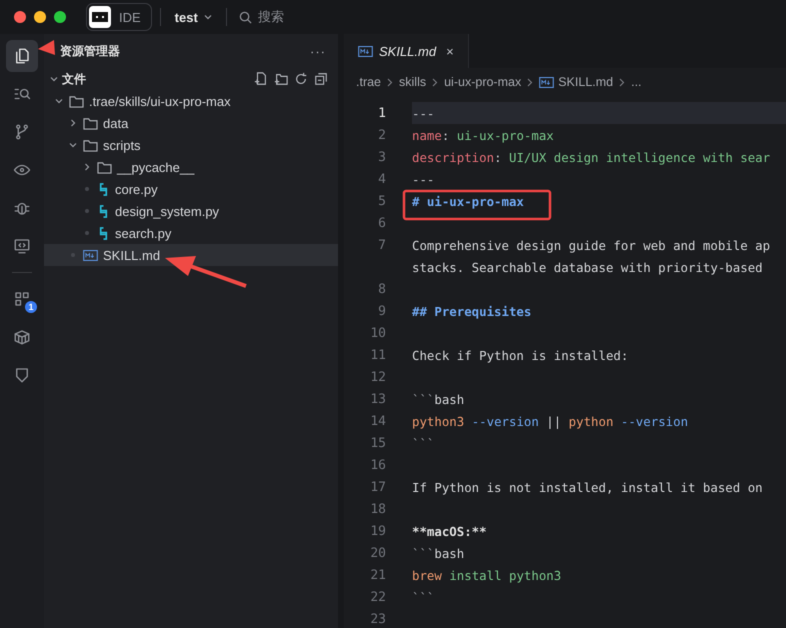 Image resolution: width=786 pixels, height=628 pixels. I want to click on count-badge: 1, so click(31, 307).